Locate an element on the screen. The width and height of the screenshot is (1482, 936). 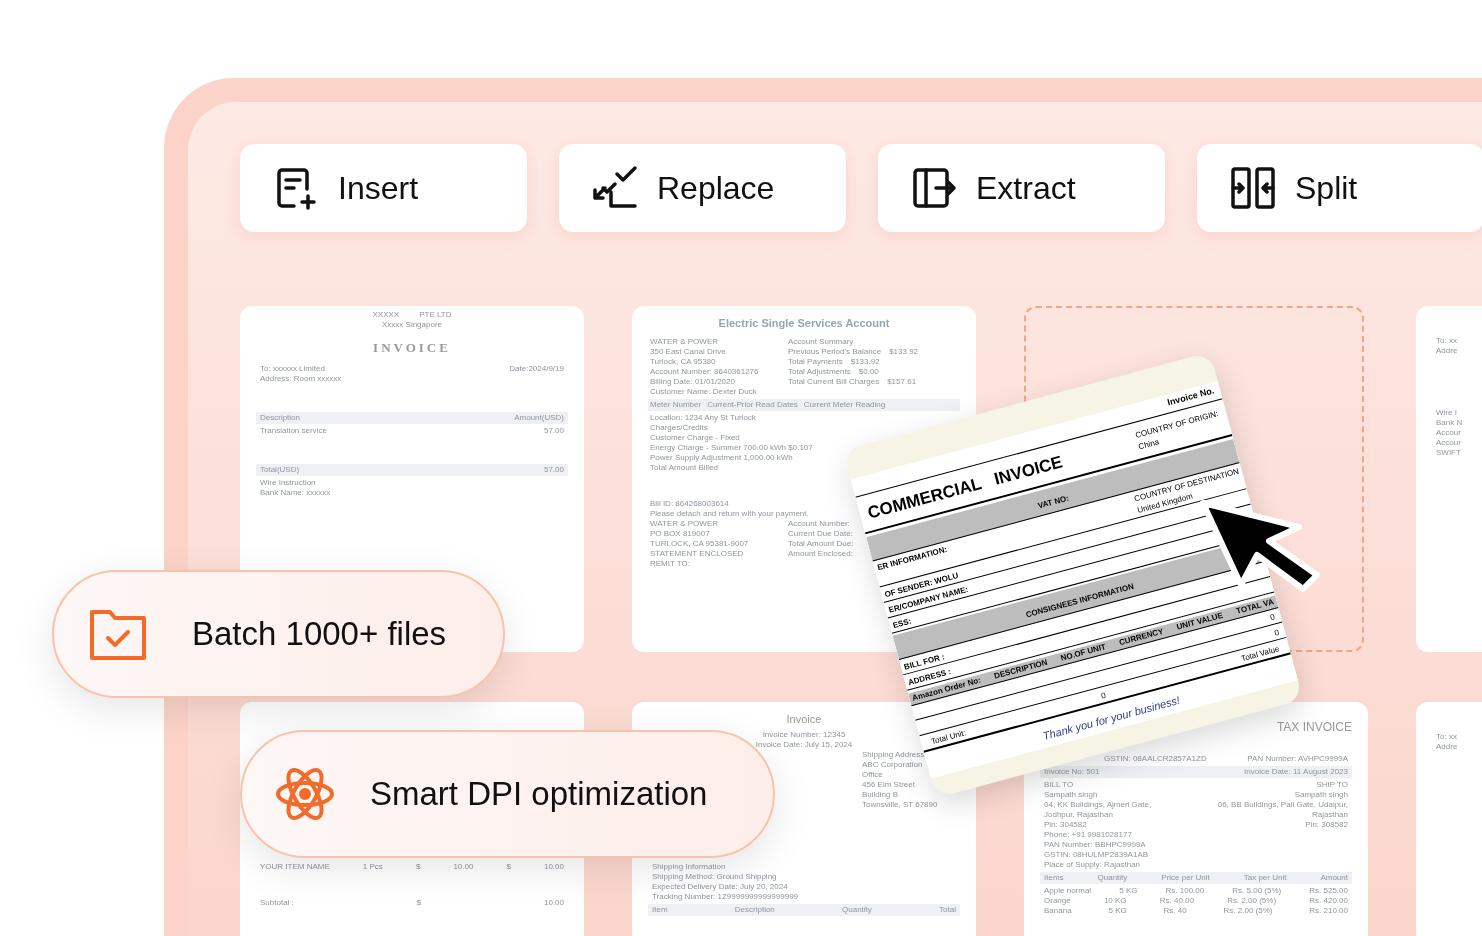
split-icon is located at coordinates (1253, 188).